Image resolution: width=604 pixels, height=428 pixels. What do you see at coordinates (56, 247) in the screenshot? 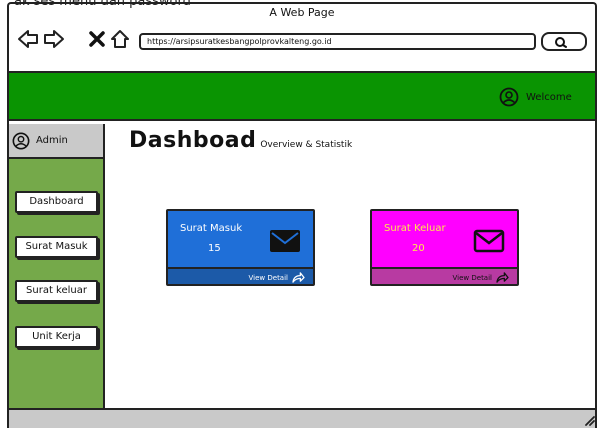
I see `sidebar-item-surat-masuk: Surat Masuk` at bounding box center [56, 247].